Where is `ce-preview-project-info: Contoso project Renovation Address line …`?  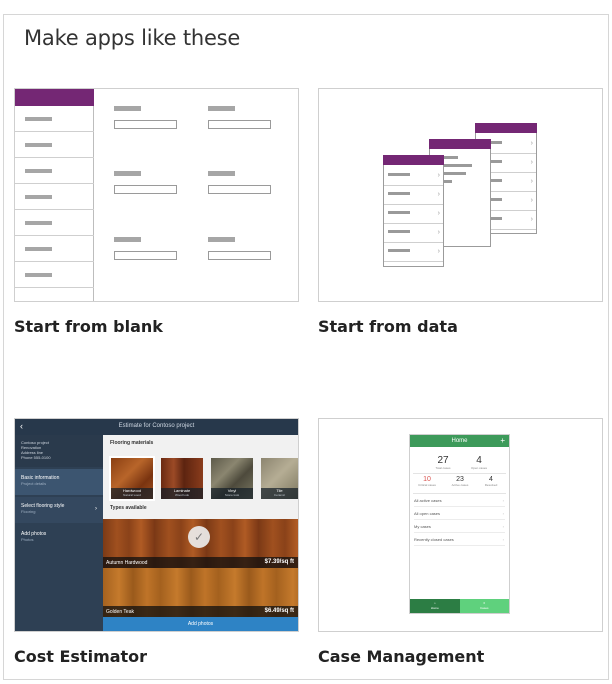
ce-preview-project-info: Contoso project Renovation Address line … is located at coordinates (59, 451).